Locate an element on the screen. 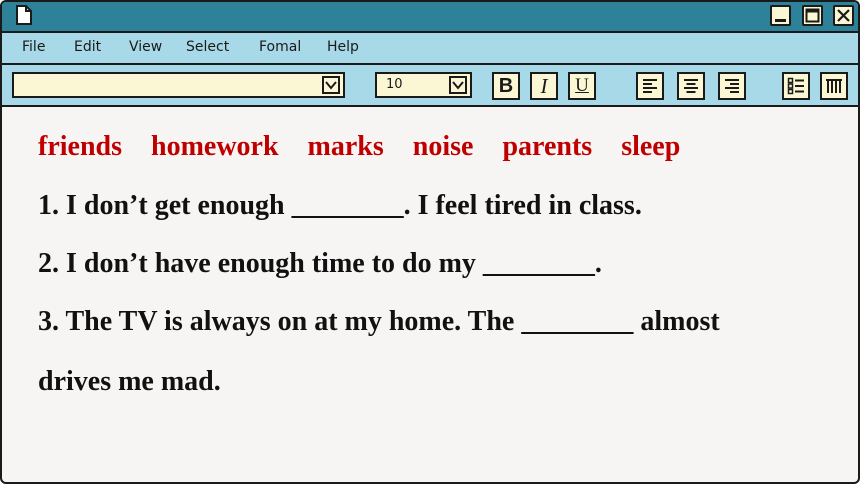 The height and width of the screenshot is (484, 860). columns-icon is located at coordinates (834, 86).